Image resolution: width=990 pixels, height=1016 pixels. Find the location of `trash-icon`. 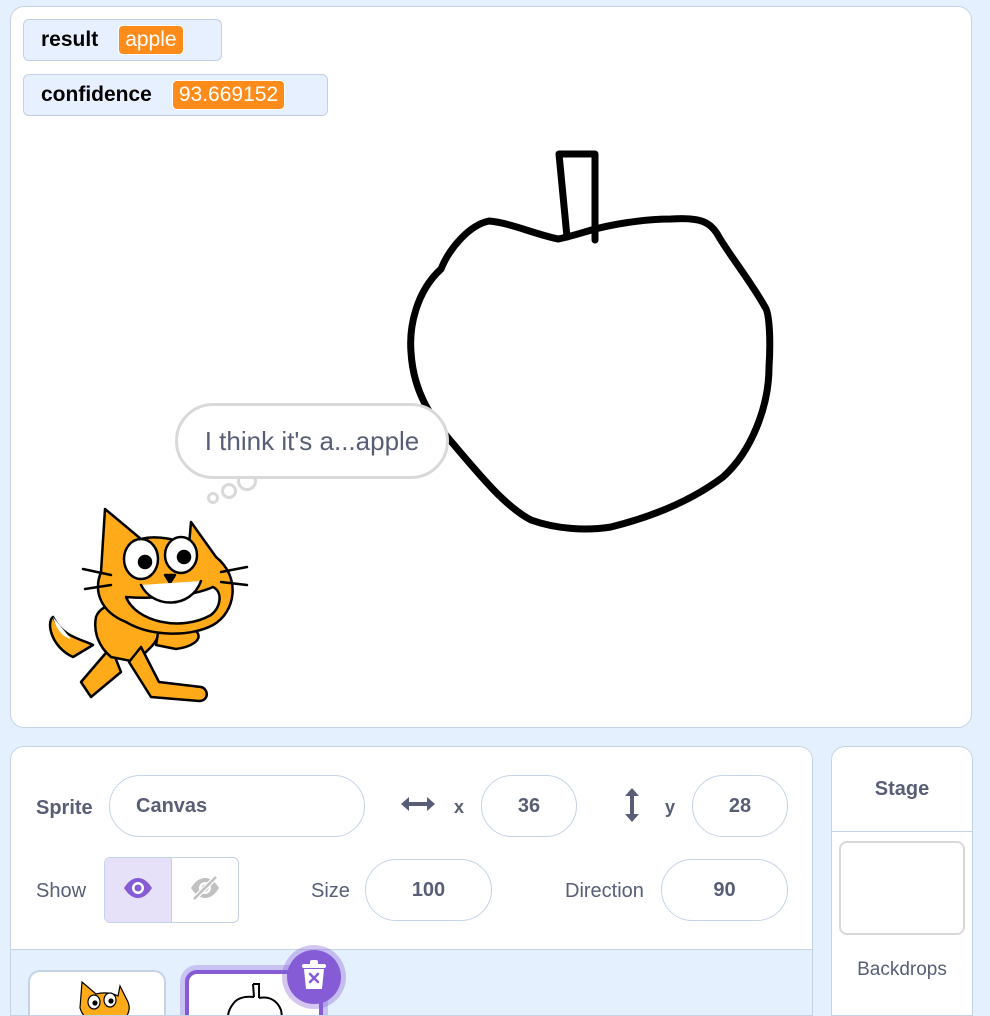

trash-icon is located at coordinates (314, 977).